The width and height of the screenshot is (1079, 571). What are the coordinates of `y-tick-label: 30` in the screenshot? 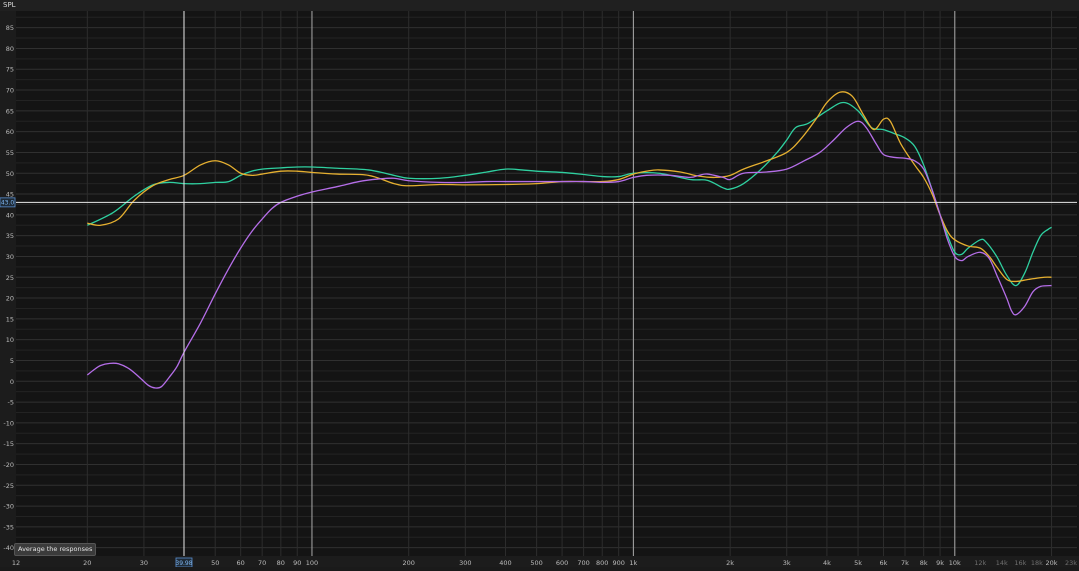 It's located at (10, 257).